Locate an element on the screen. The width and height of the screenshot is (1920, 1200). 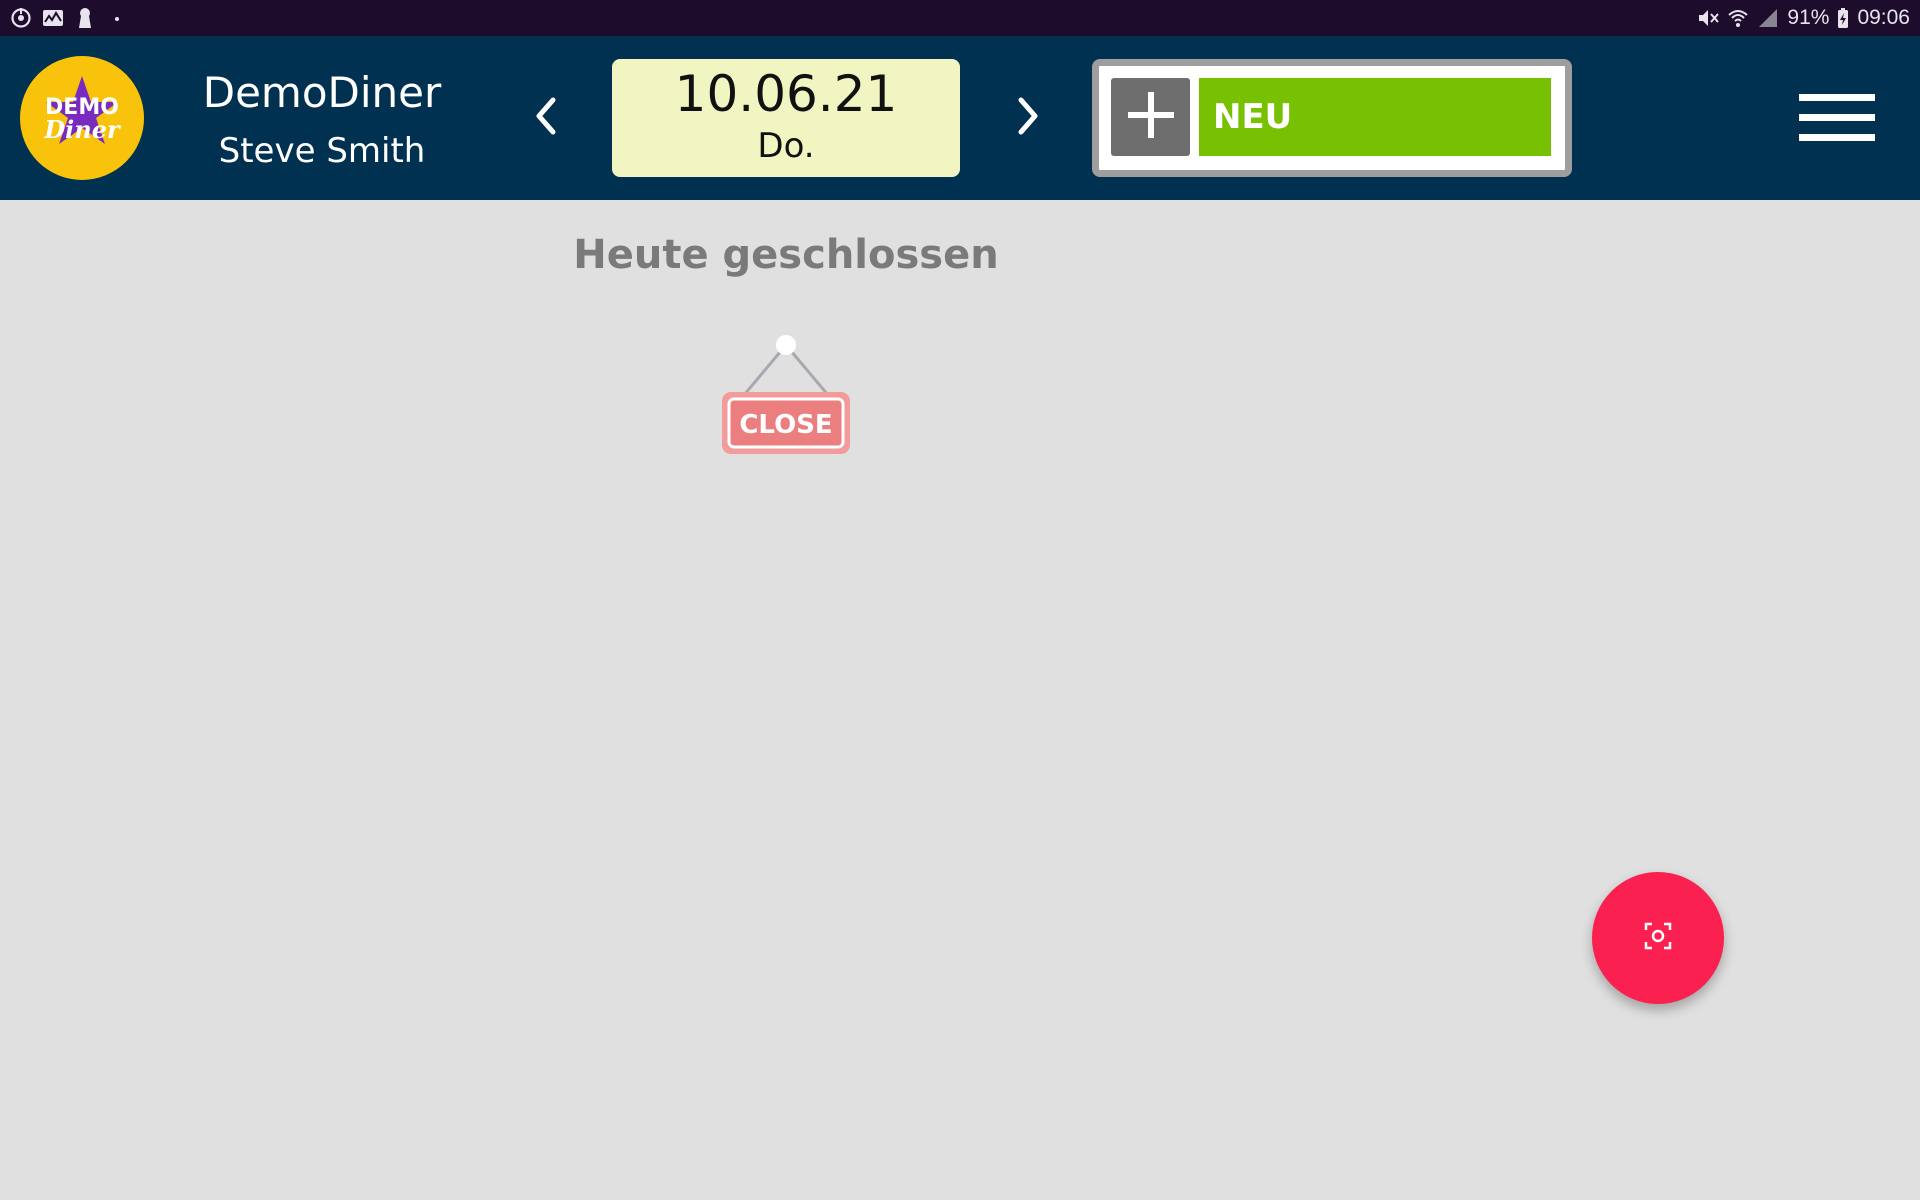
mute-icon is located at coordinates (1708, 18).